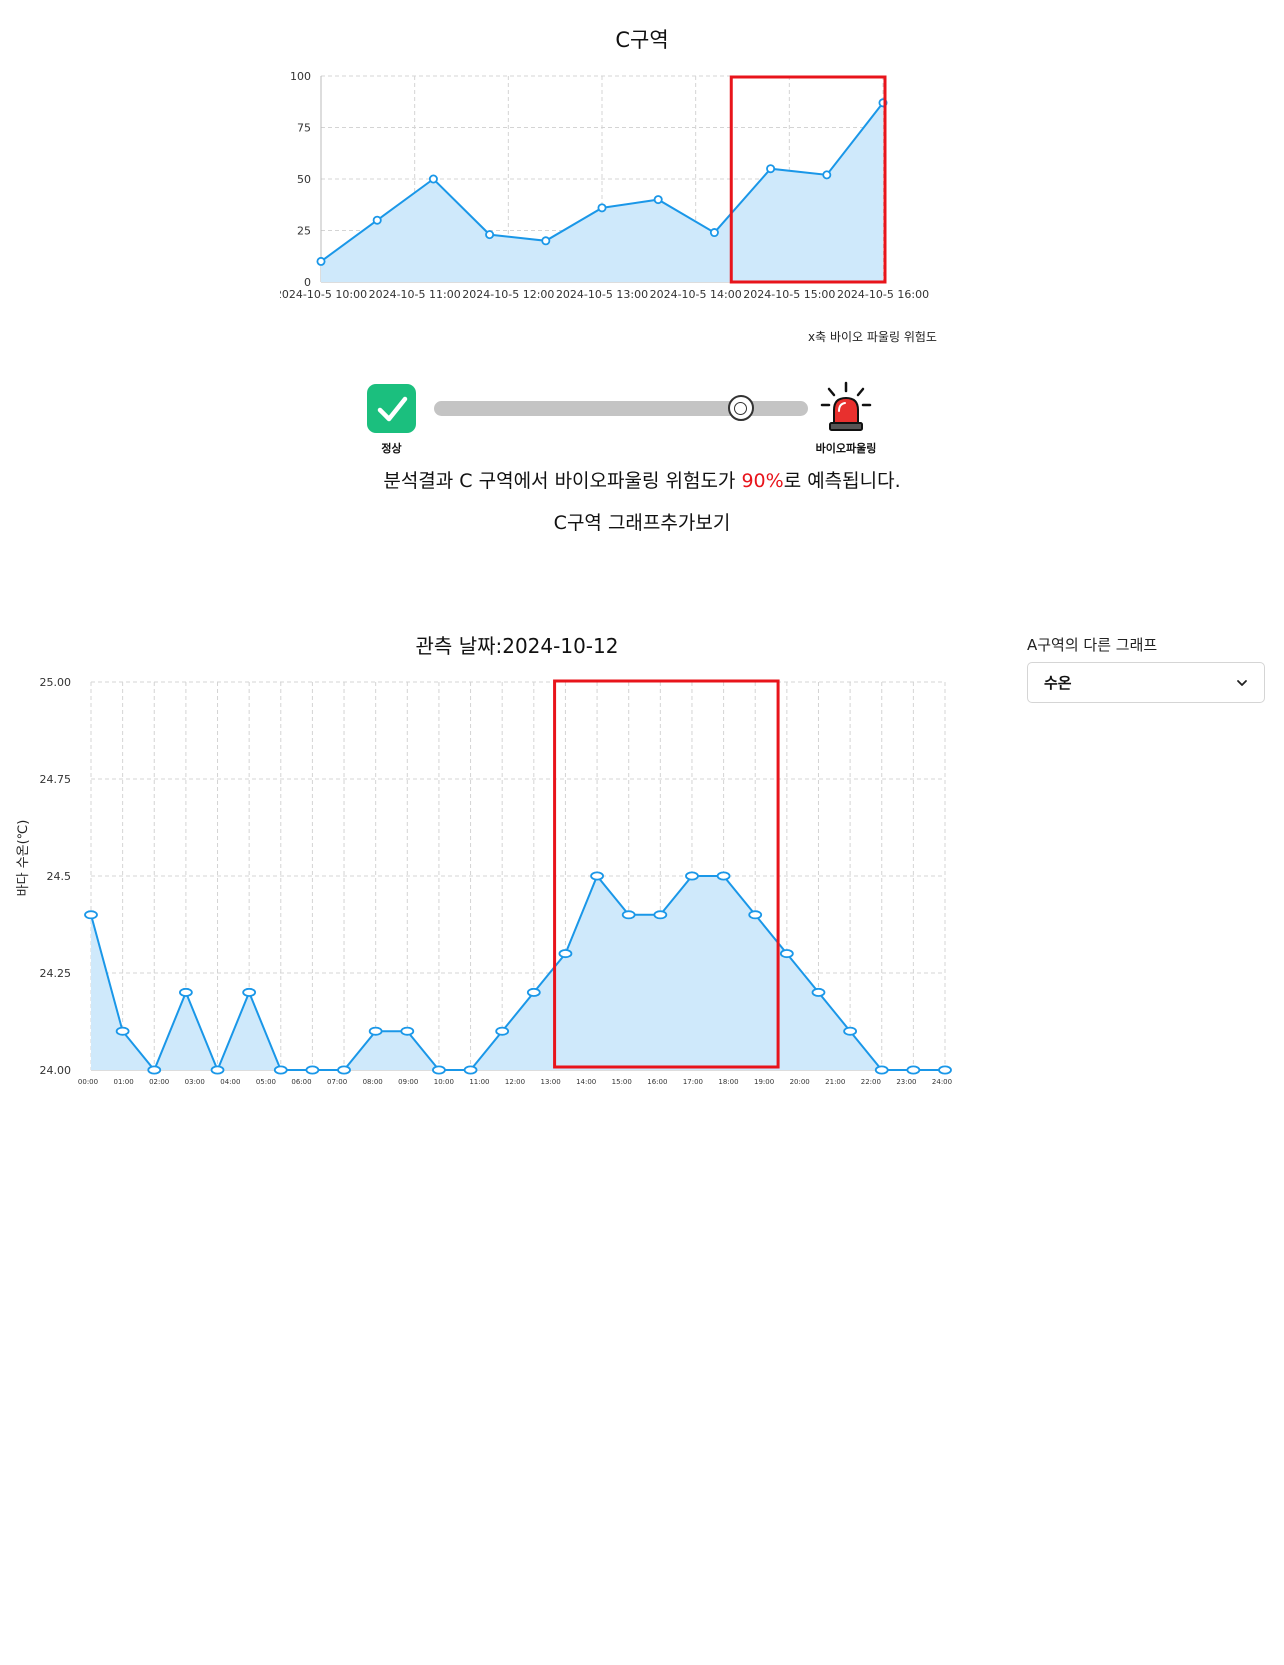 The width and height of the screenshot is (1284, 1665). Describe the element at coordinates (550, 1082) in the screenshot. I see `x-tick-label: 13:00` at that location.